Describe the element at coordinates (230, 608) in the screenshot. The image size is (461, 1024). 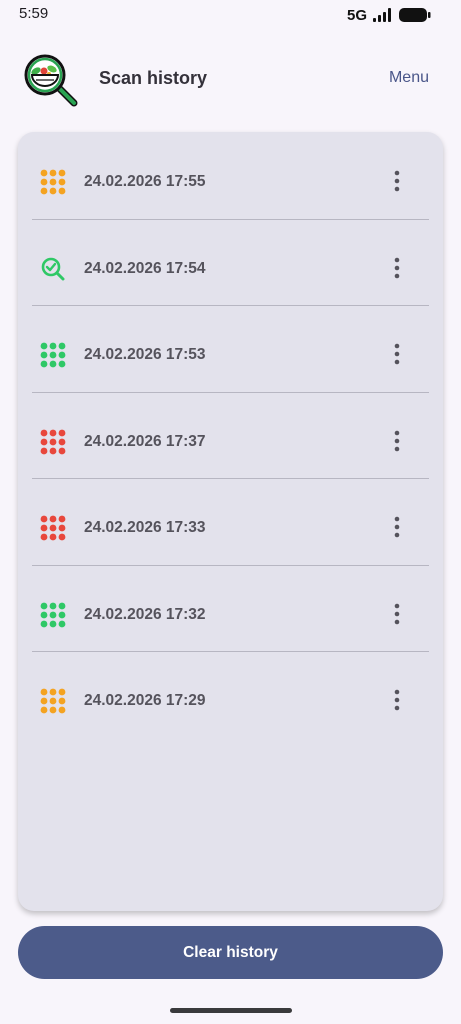
I see `history-item: 24.02.2026 17:32` at that location.